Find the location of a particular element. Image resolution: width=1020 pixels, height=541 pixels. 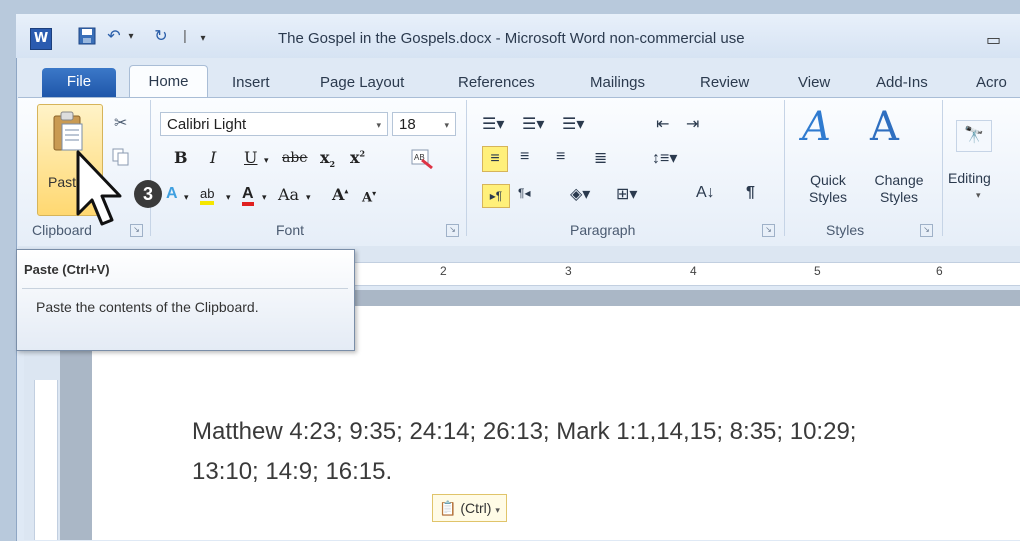

quick-styles-button: Quick Styles is located at coordinates (828, 189).